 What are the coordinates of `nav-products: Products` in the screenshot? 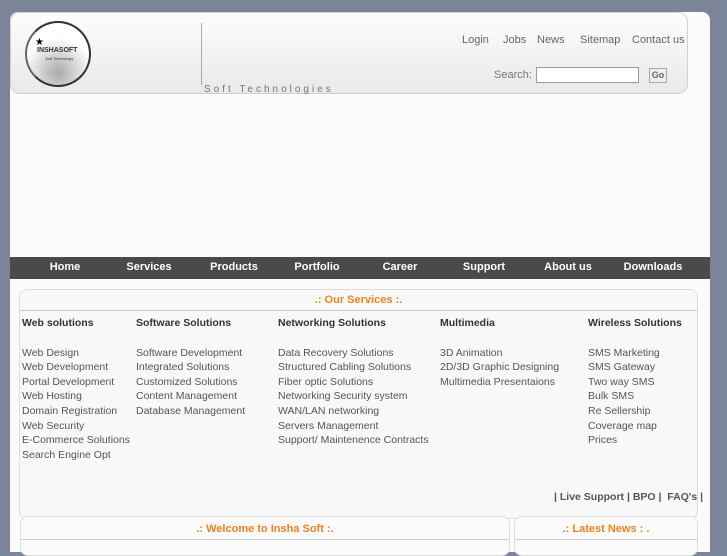 It's located at (234, 267).